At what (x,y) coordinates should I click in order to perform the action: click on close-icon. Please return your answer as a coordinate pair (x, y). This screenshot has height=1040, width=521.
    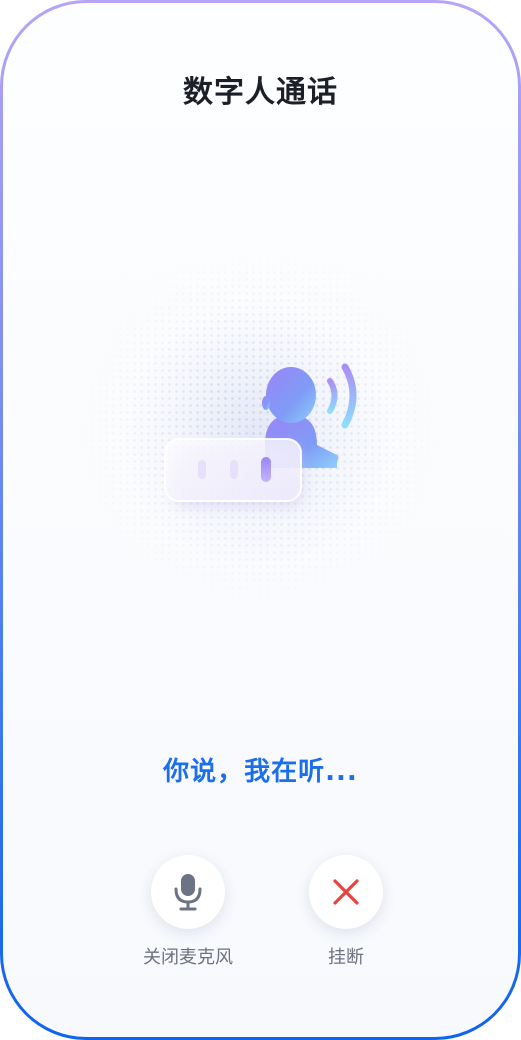
    Looking at the image, I should click on (346, 892).